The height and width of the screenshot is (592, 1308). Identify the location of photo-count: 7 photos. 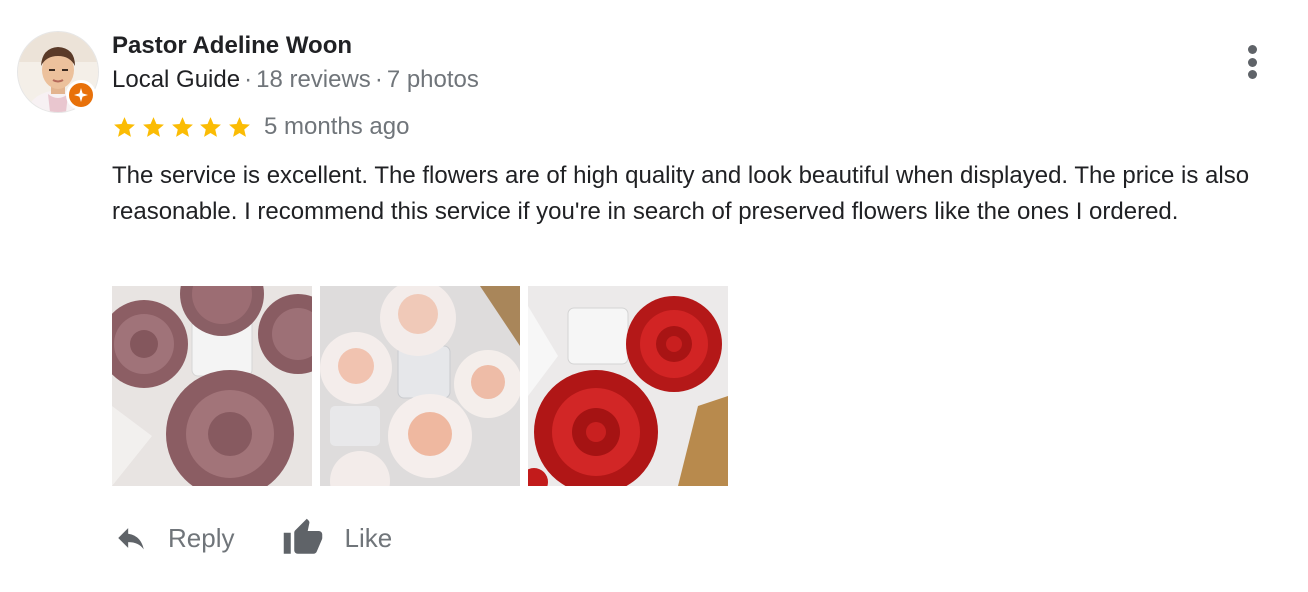
(432, 79).